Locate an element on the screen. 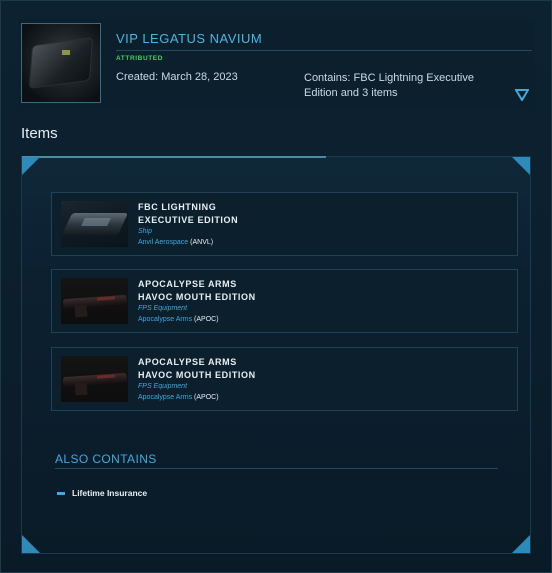 The image size is (552, 573). item-name-line: FBC LIGHTNING is located at coordinates (177, 207).